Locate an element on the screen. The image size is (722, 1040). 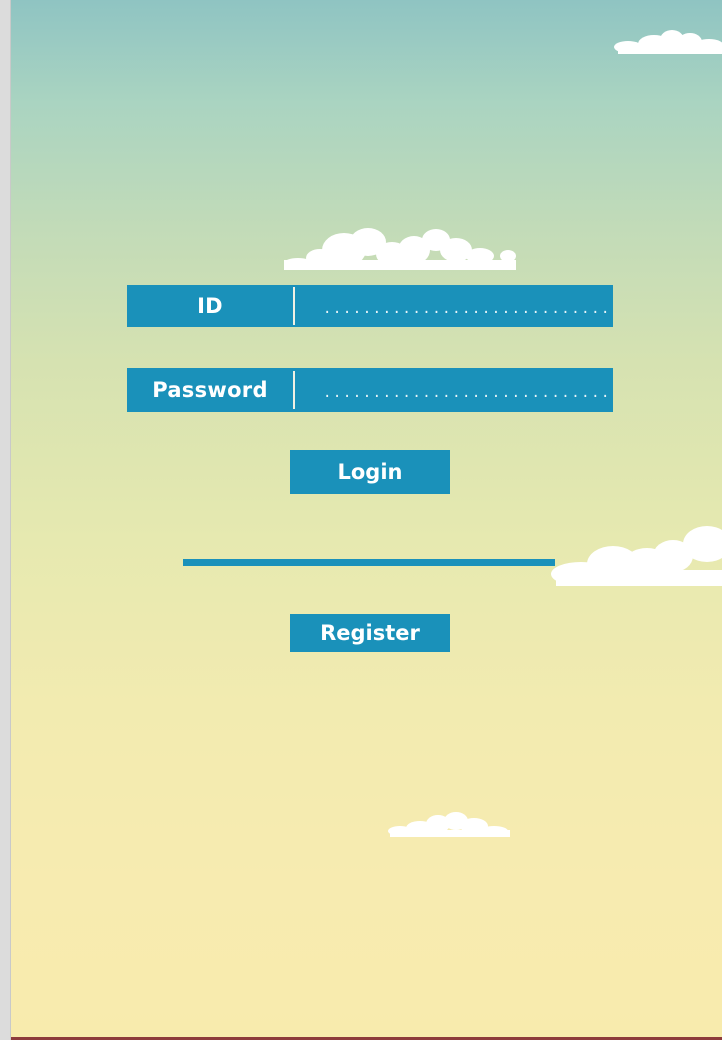
password-label: Password is located at coordinates (210, 390).